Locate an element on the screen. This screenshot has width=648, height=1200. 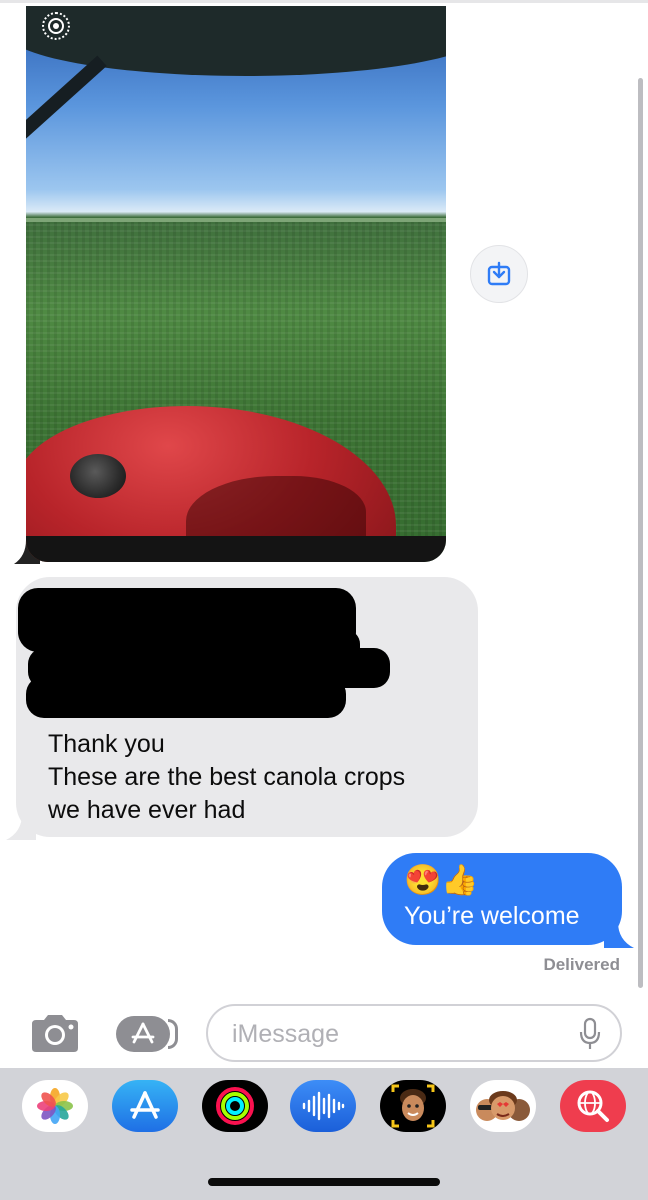
live-photo-icon is located at coordinates (56, 26).